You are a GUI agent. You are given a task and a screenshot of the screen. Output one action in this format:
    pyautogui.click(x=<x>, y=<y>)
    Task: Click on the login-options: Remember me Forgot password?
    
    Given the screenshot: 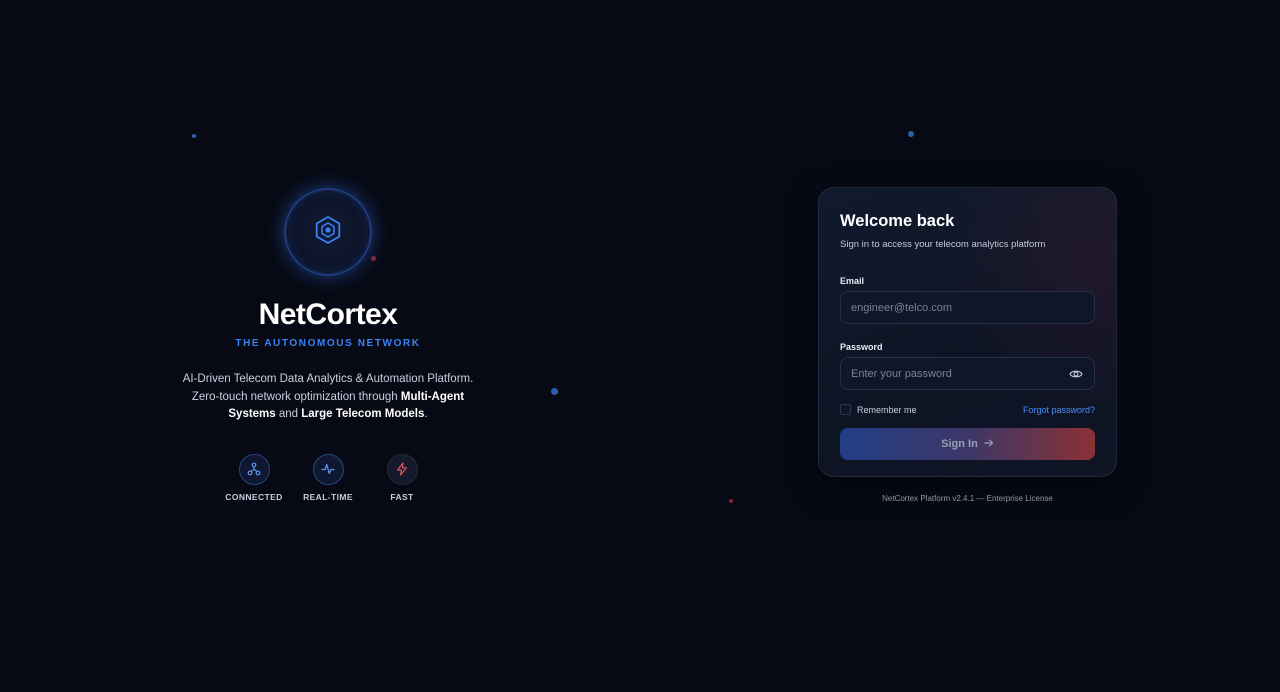 What is the action you would take?
    pyautogui.click(x=967, y=409)
    